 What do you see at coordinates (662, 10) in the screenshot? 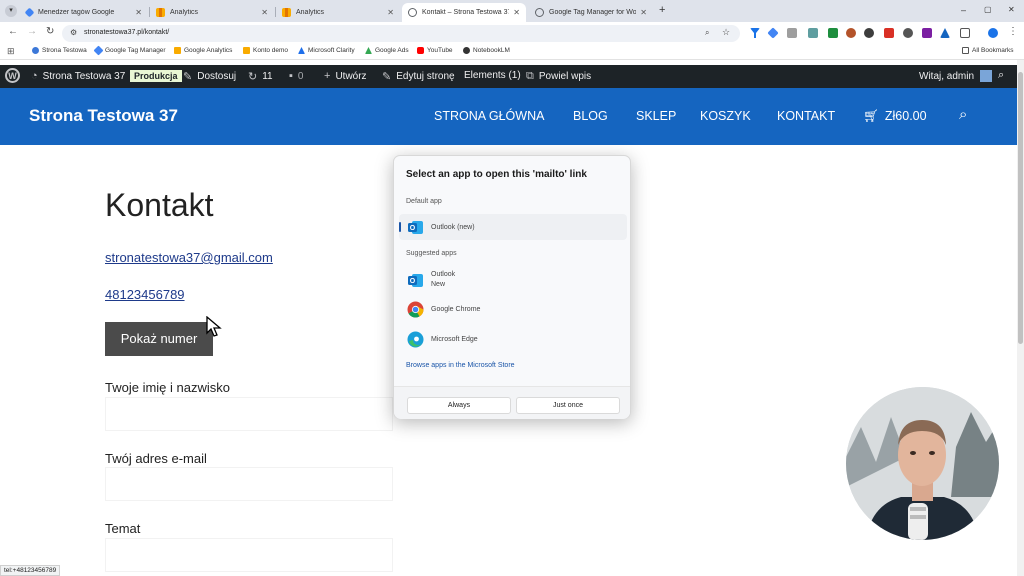
I see `new-tab-button: +` at bounding box center [662, 10].